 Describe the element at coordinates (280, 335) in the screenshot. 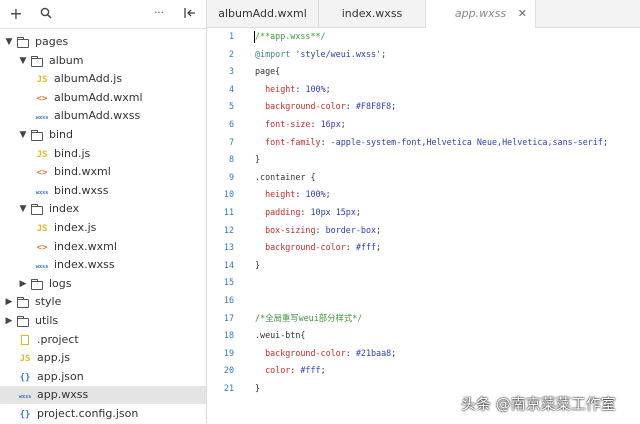

I see `code-token-selector: .weui-btn{` at that location.